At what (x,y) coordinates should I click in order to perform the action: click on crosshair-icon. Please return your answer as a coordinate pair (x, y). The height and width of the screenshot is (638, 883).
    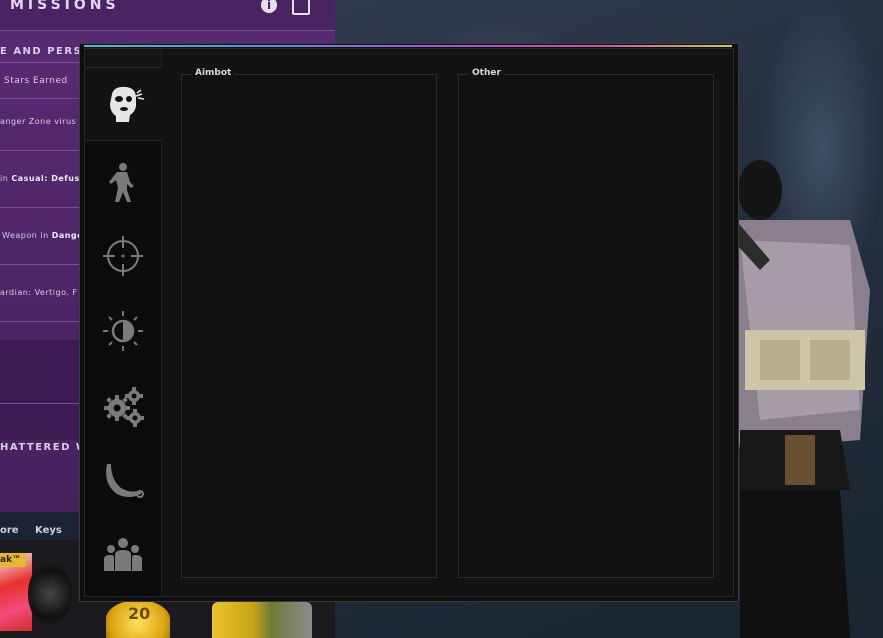
    Looking at the image, I should click on (123, 256).